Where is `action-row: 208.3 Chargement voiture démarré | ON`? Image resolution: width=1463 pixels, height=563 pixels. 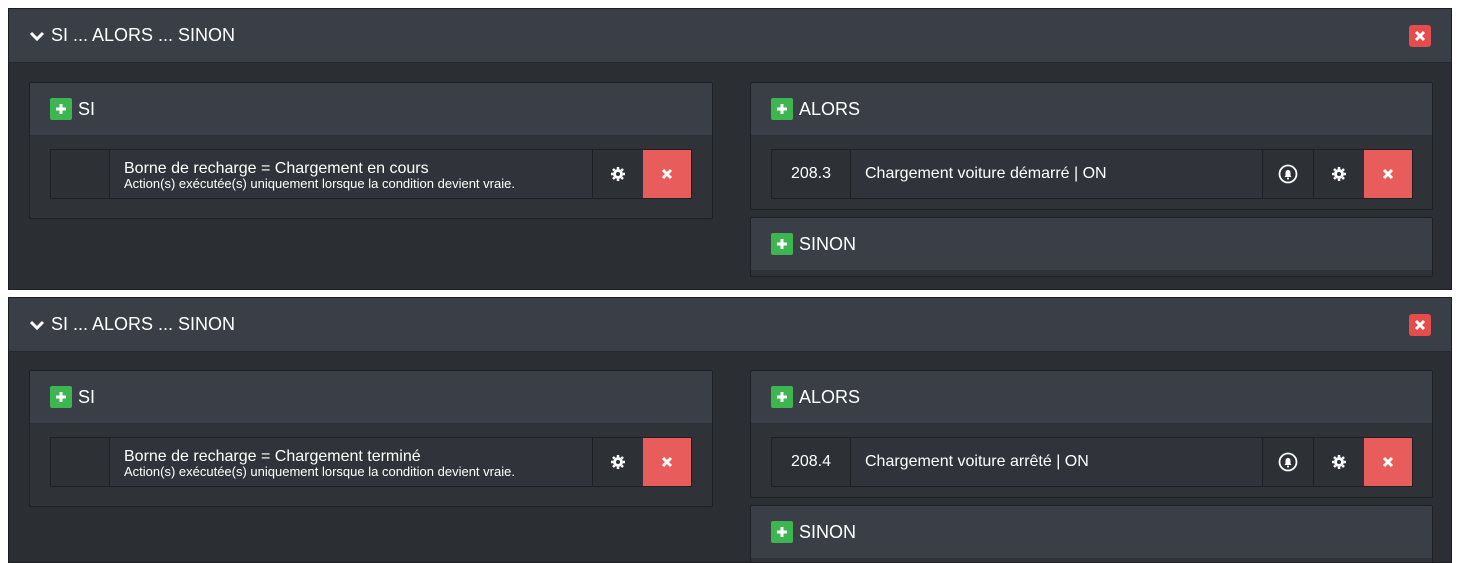
action-row: 208.3 Chargement voiture démarré | ON is located at coordinates (1092, 174).